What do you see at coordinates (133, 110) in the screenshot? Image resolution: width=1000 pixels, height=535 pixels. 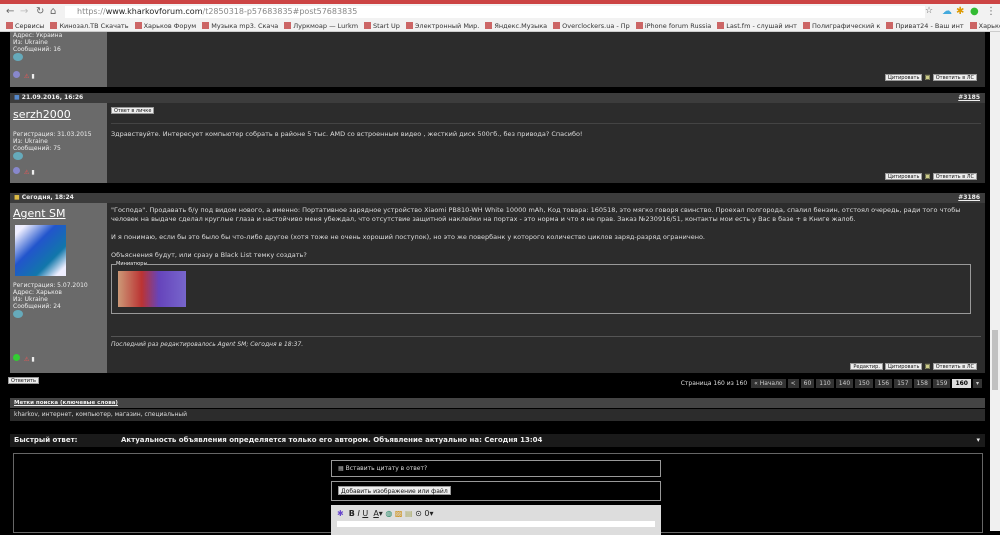 I see `reply-private-button: Ответ в личке` at bounding box center [133, 110].